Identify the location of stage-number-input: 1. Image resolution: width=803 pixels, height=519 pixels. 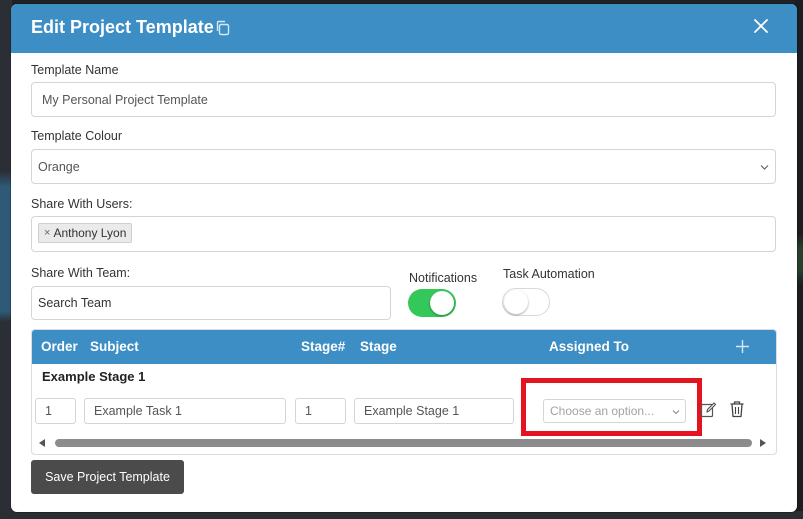
(320, 411).